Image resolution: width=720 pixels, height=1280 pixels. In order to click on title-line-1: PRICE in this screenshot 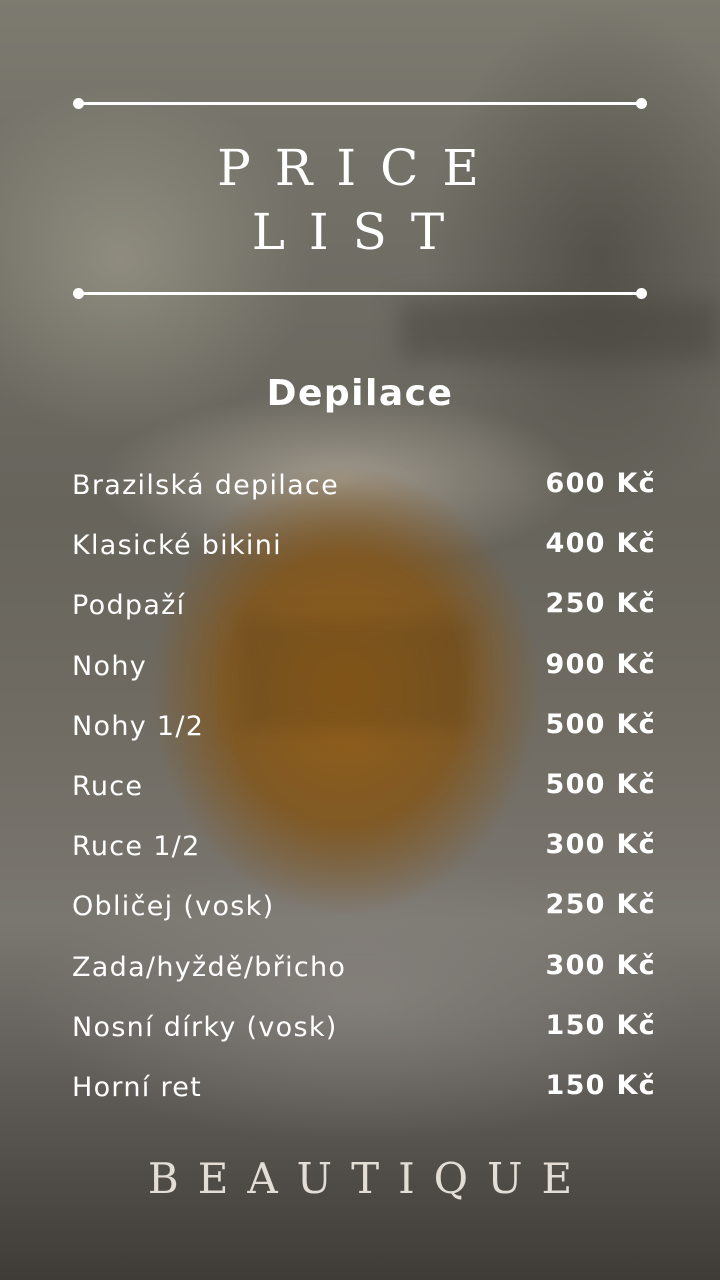, I will do `click(360, 168)`.